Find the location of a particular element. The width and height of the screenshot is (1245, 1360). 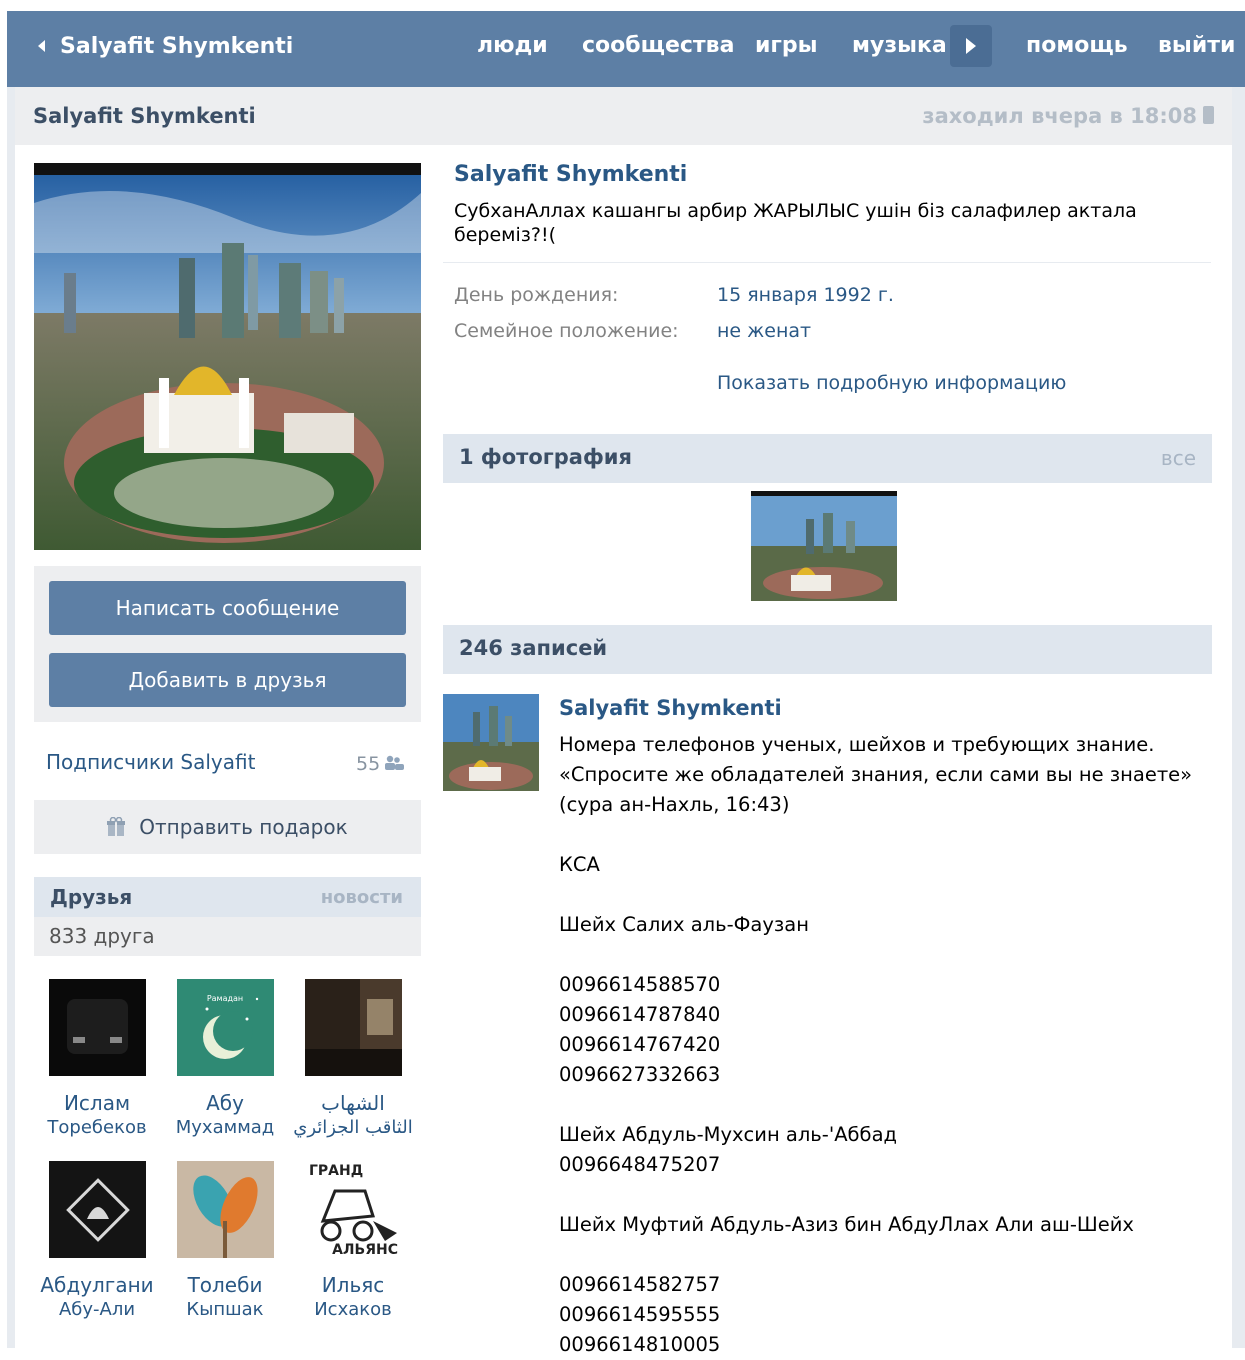

profile-avatar is located at coordinates (227, 356).